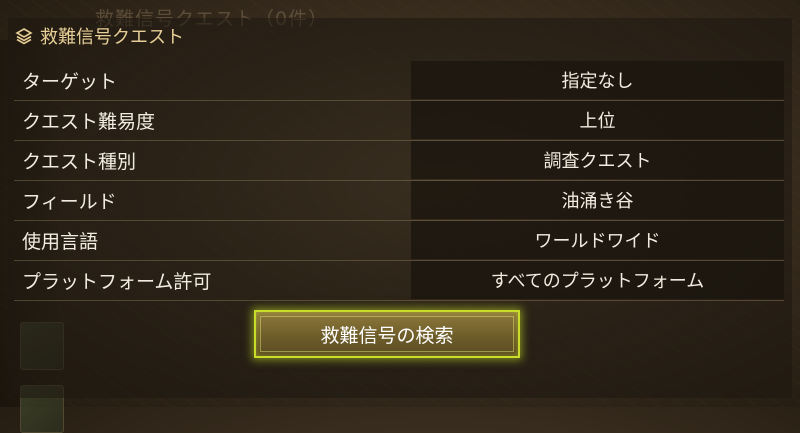 The width and height of the screenshot is (800, 433). Describe the element at coordinates (60, 242) in the screenshot. I see `filter-label: 使用言語` at that location.